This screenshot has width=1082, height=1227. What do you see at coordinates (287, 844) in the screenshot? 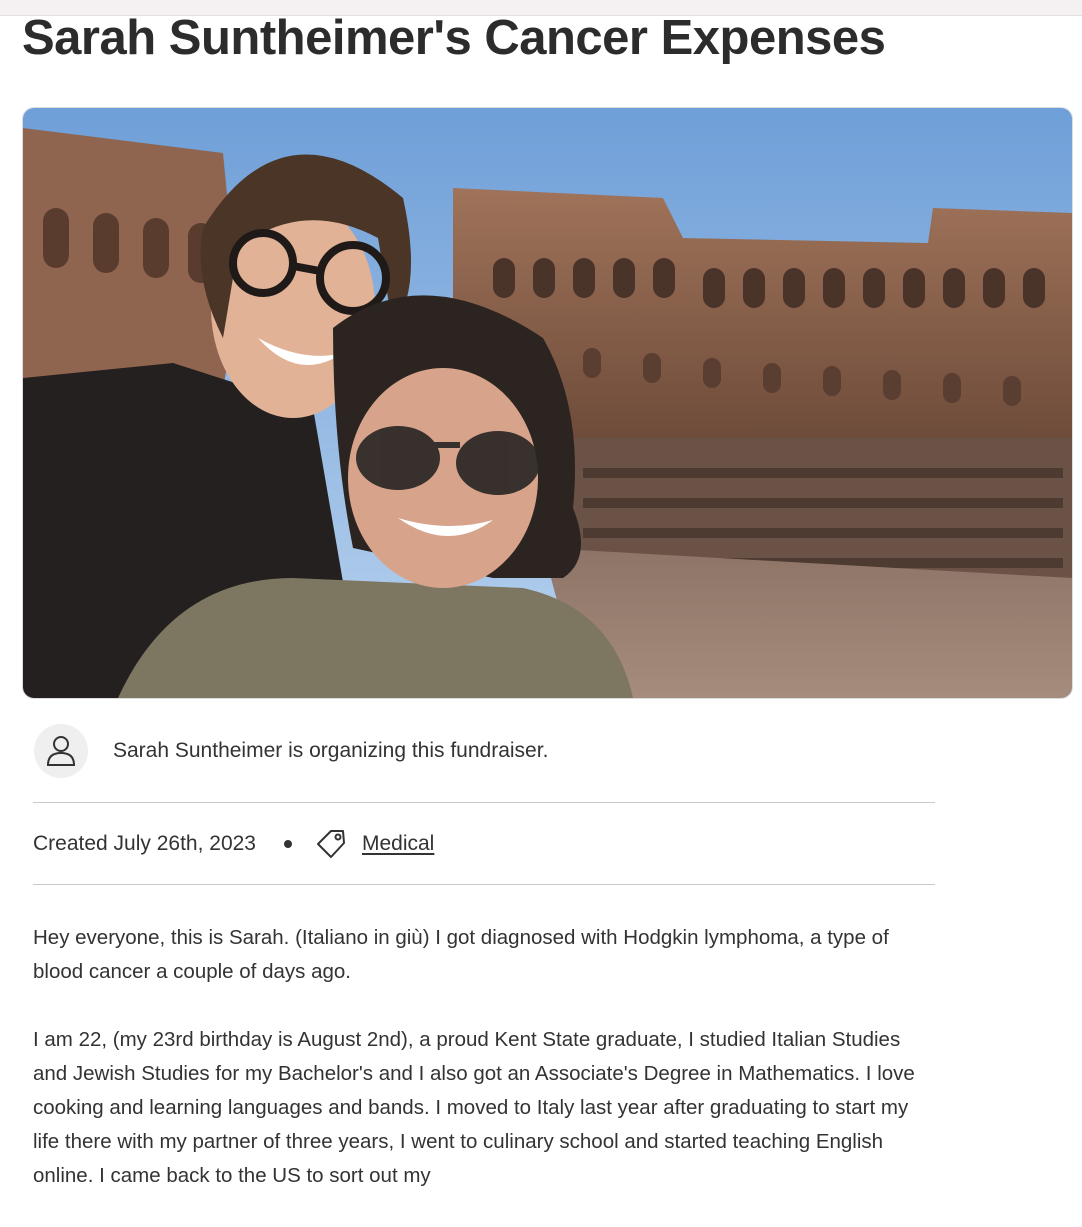
I see `separator-dot` at bounding box center [287, 844].